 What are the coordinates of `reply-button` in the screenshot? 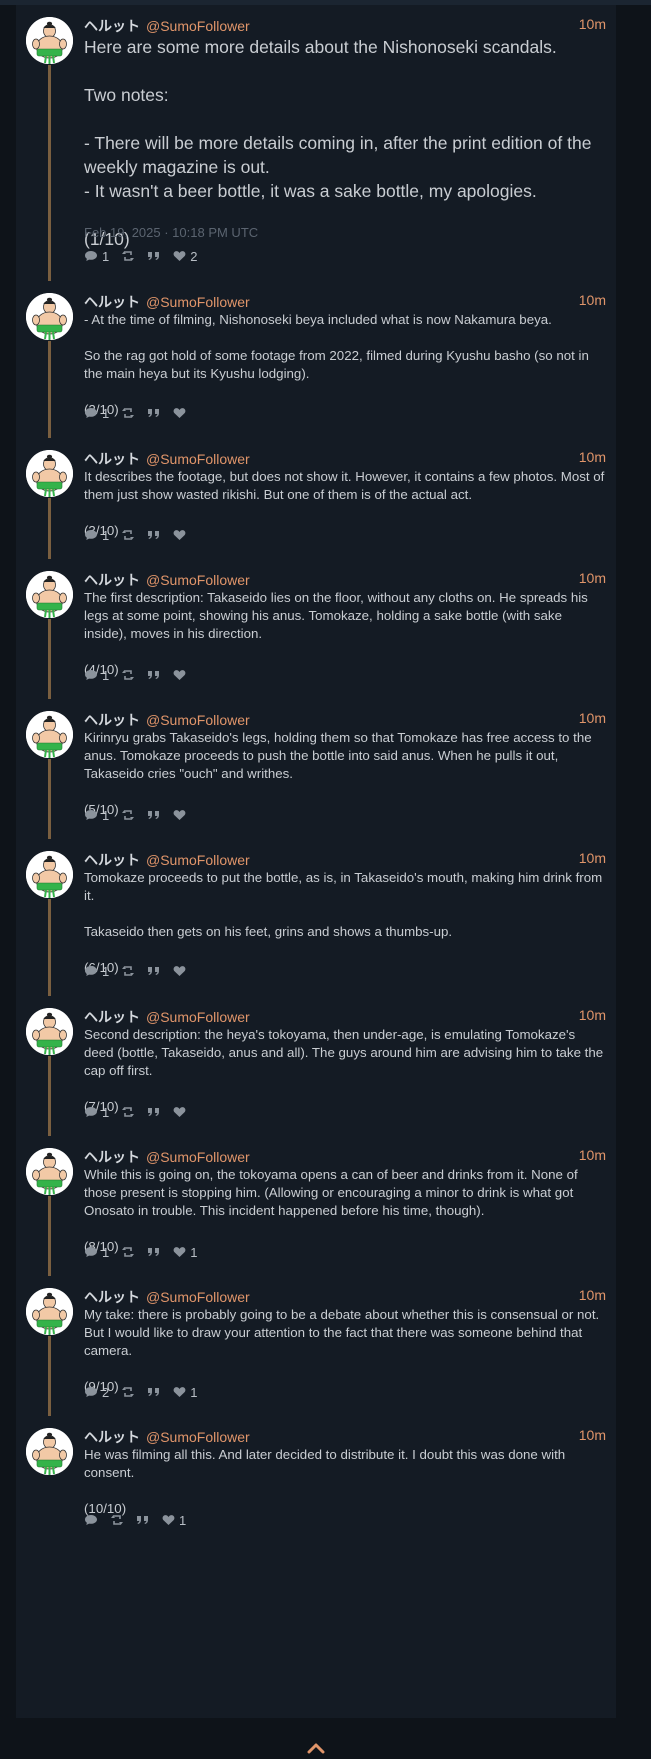 It's located at (91, 1520).